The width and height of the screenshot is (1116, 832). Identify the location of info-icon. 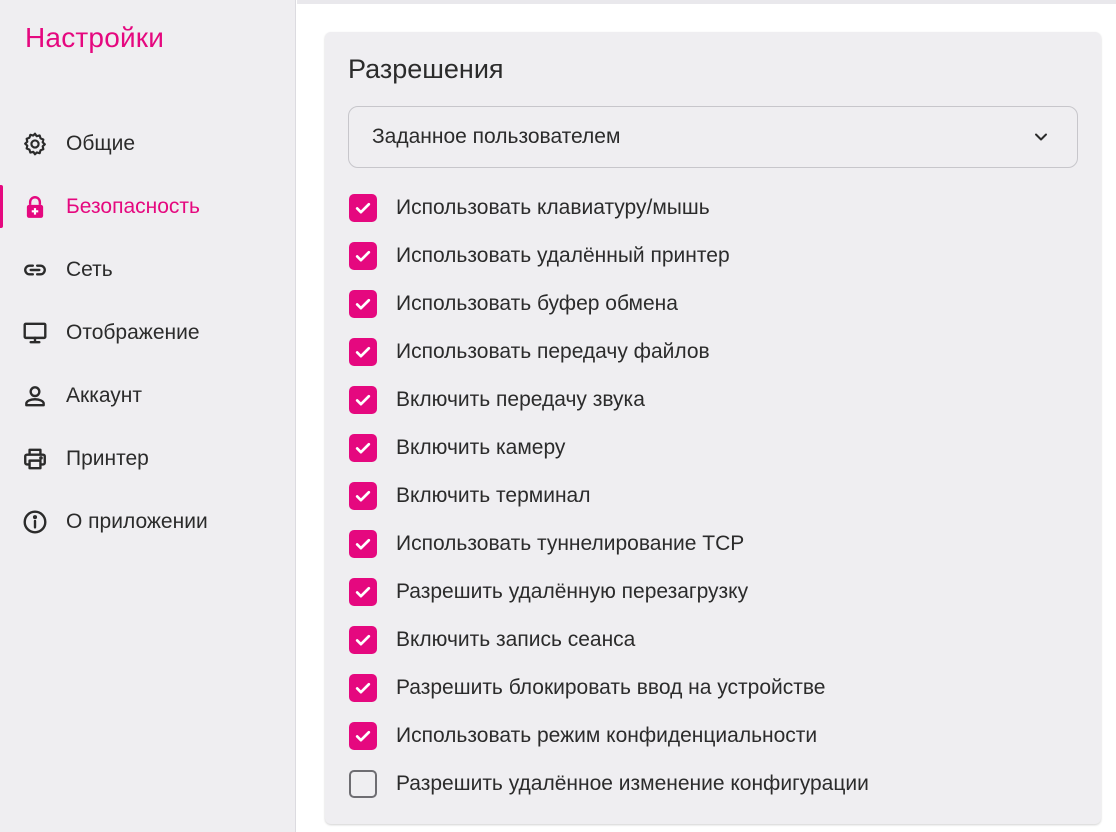
(35, 522).